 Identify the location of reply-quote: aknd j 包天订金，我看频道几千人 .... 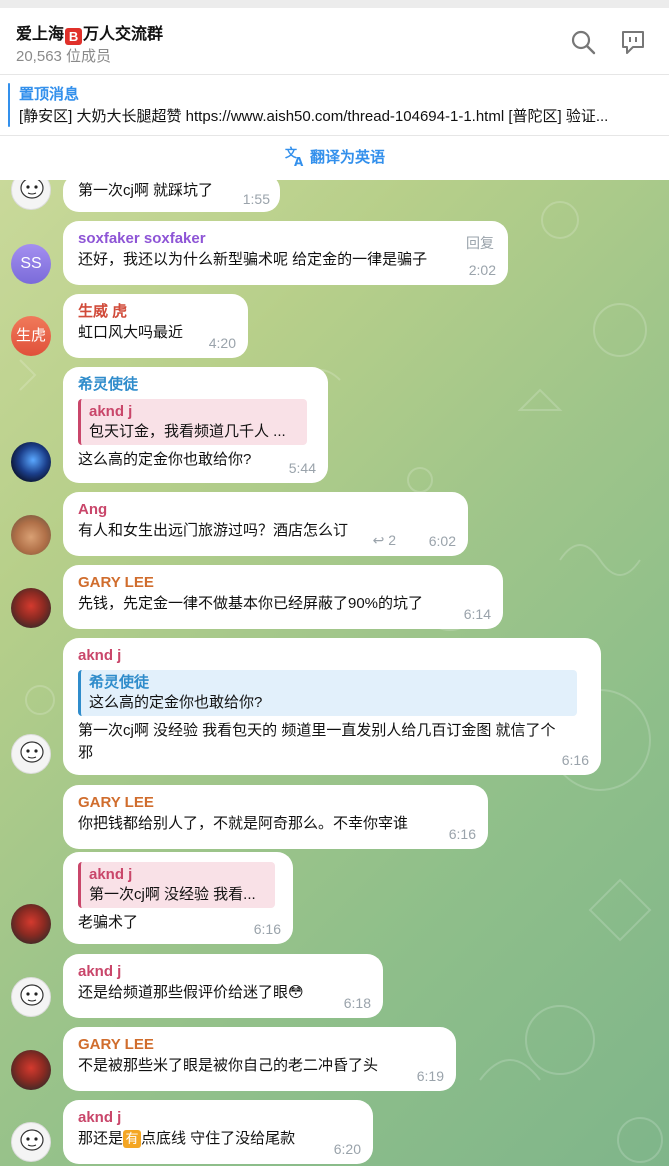
(192, 422).